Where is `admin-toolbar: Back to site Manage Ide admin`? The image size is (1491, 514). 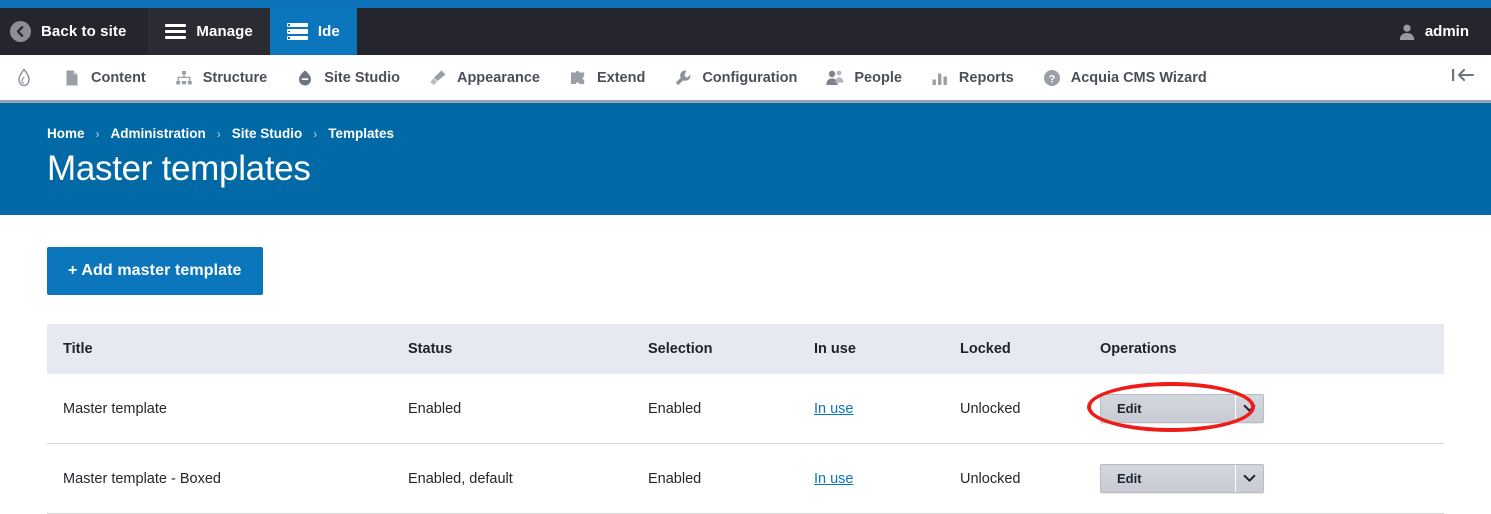 admin-toolbar: Back to site Manage Ide admin is located at coordinates (745, 31).